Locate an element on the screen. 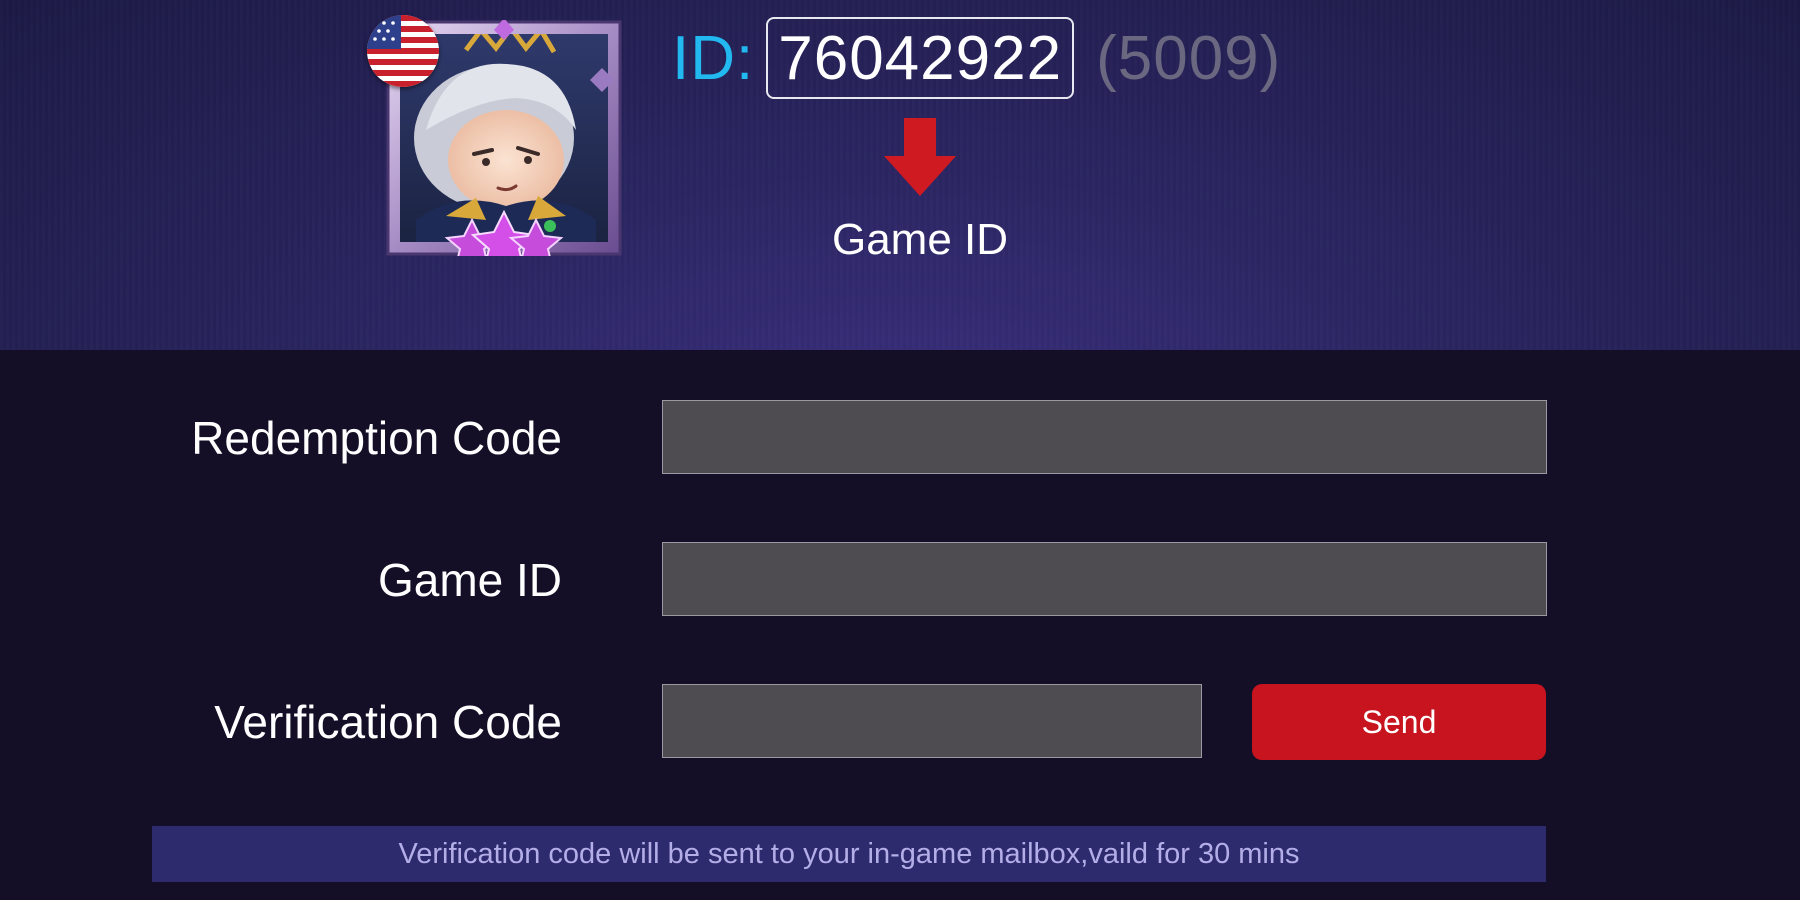 This screenshot has width=1800, height=900. verification-code-label: Verification Code is located at coordinates (388, 722).